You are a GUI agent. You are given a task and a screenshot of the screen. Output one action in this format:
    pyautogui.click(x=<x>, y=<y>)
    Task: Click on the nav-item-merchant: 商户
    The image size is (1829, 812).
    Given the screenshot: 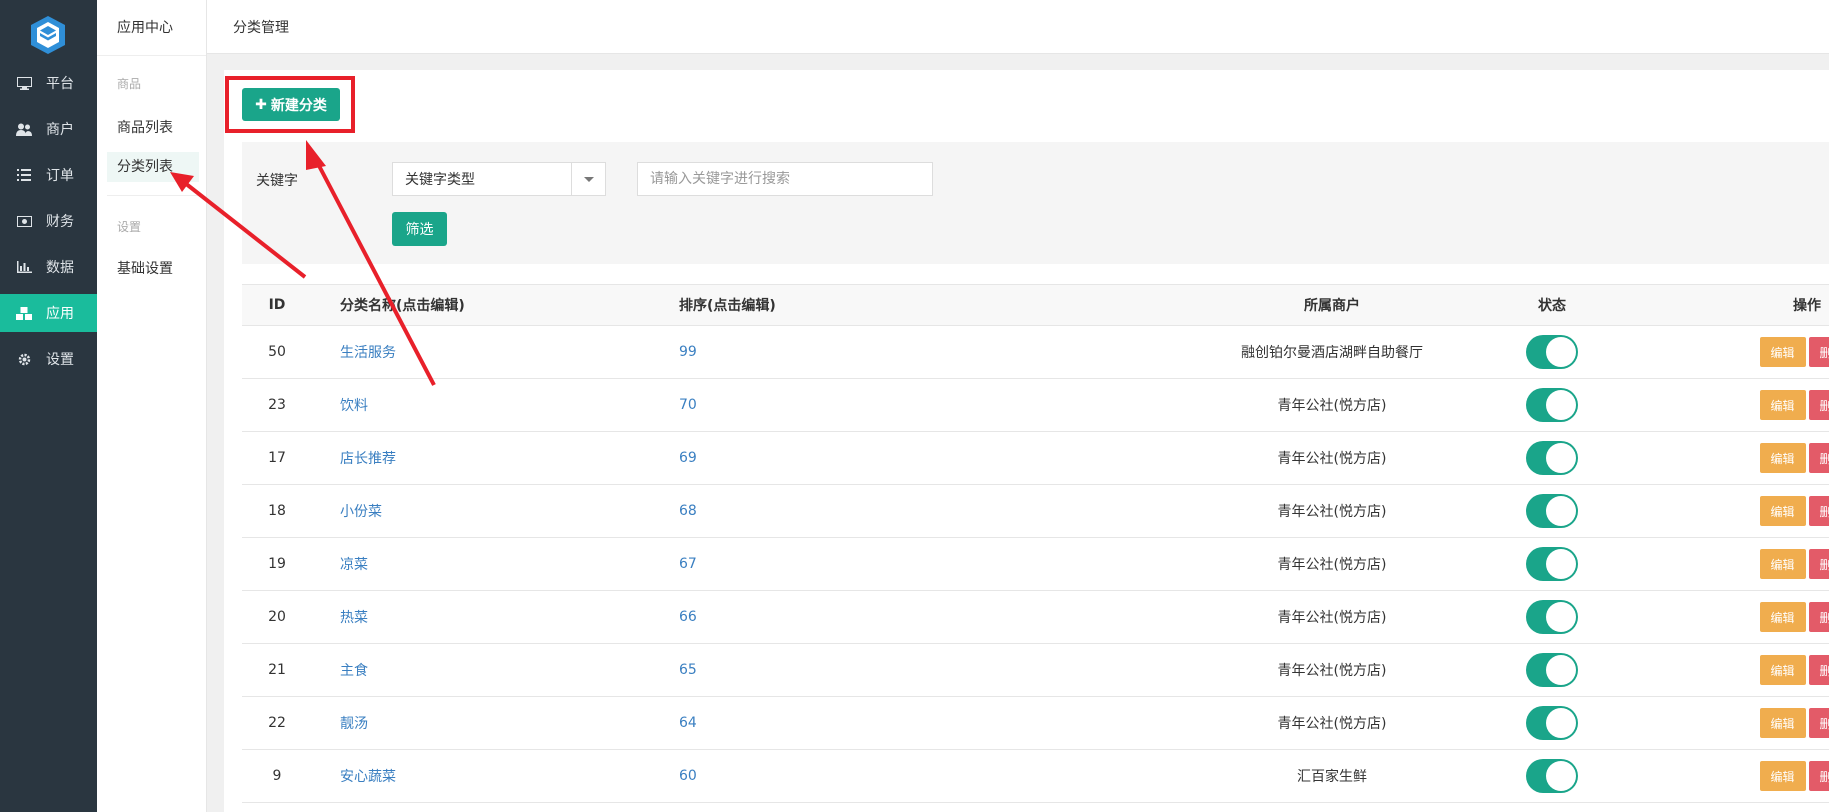 What is the action you would take?
    pyautogui.click(x=48, y=129)
    